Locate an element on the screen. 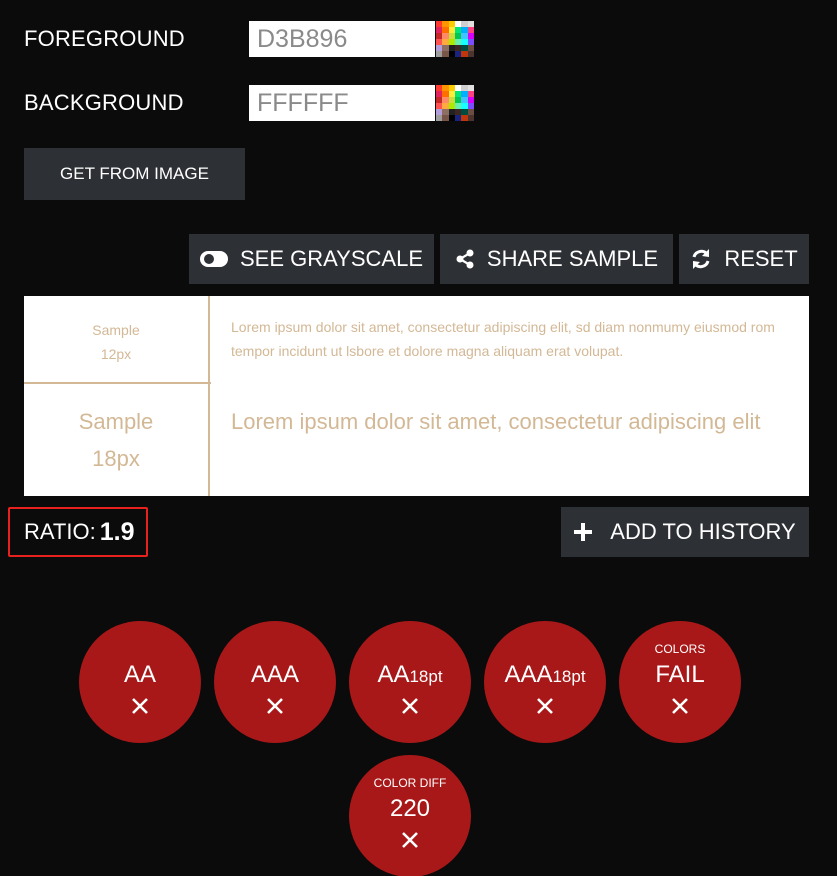 The width and height of the screenshot is (837, 876). share-sample-button: SHARE SAMPLE is located at coordinates (556, 259).